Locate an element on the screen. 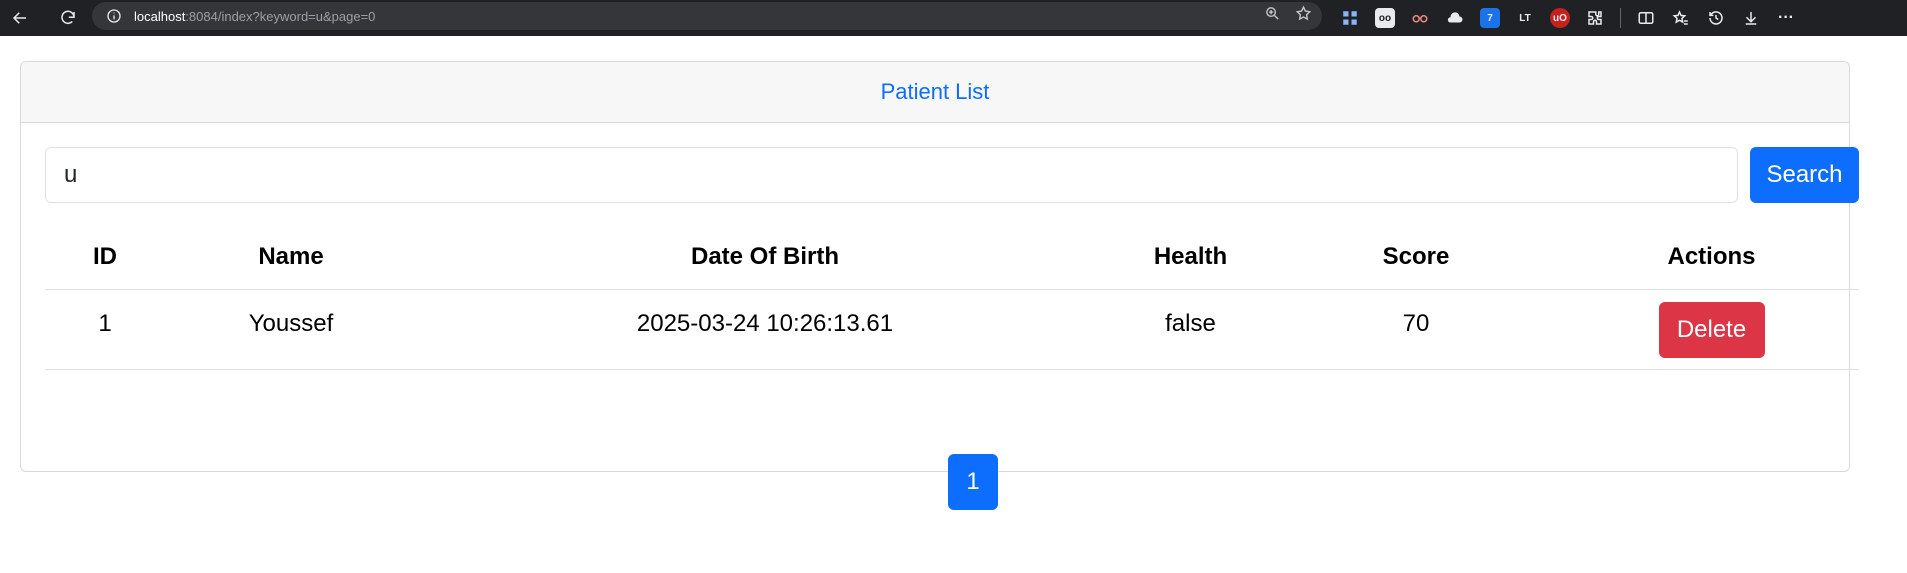 Image resolution: width=1907 pixels, height=573 pixels. extension-grid-icon is located at coordinates (1350, 18).